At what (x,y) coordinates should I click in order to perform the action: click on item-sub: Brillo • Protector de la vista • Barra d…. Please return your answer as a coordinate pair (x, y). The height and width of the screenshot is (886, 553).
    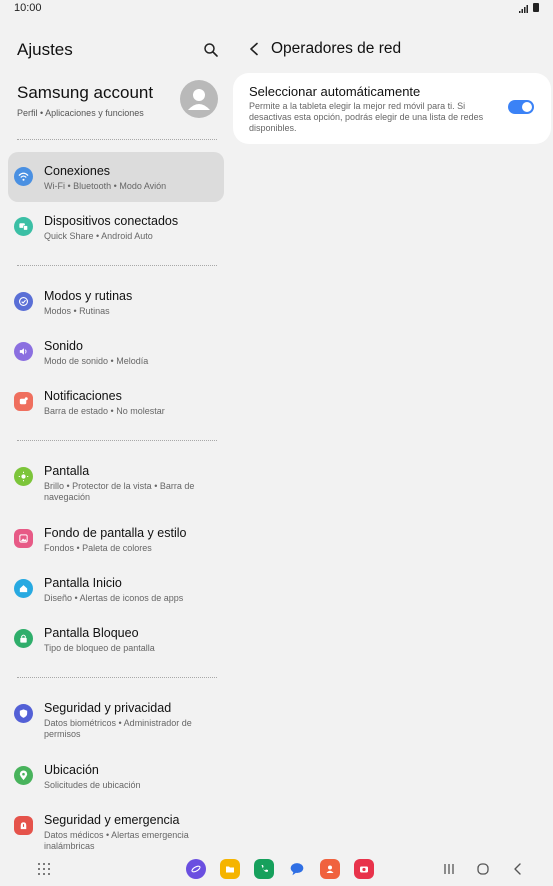
    Looking at the image, I should click on (119, 491).